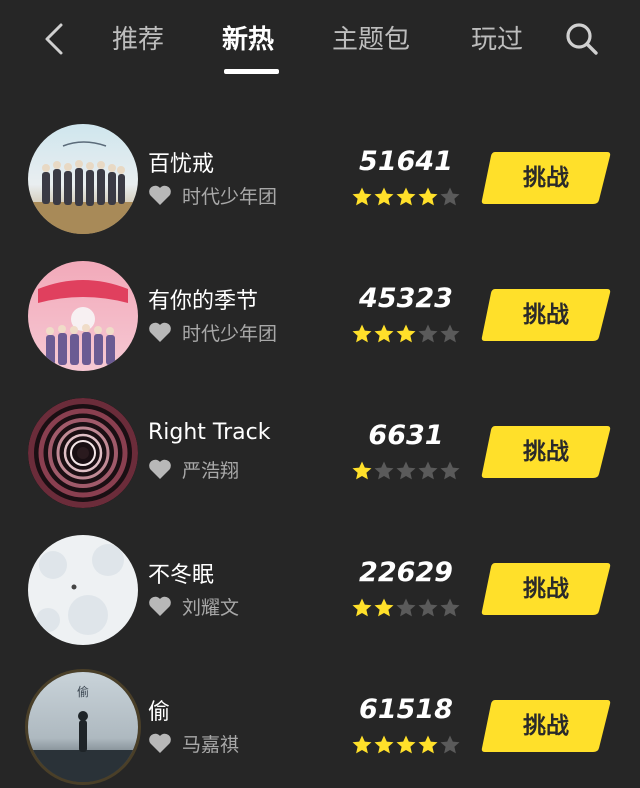 The image size is (640, 788). Describe the element at coordinates (83, 691) in the screenshot. I see `svg-text: 偷` at that location.